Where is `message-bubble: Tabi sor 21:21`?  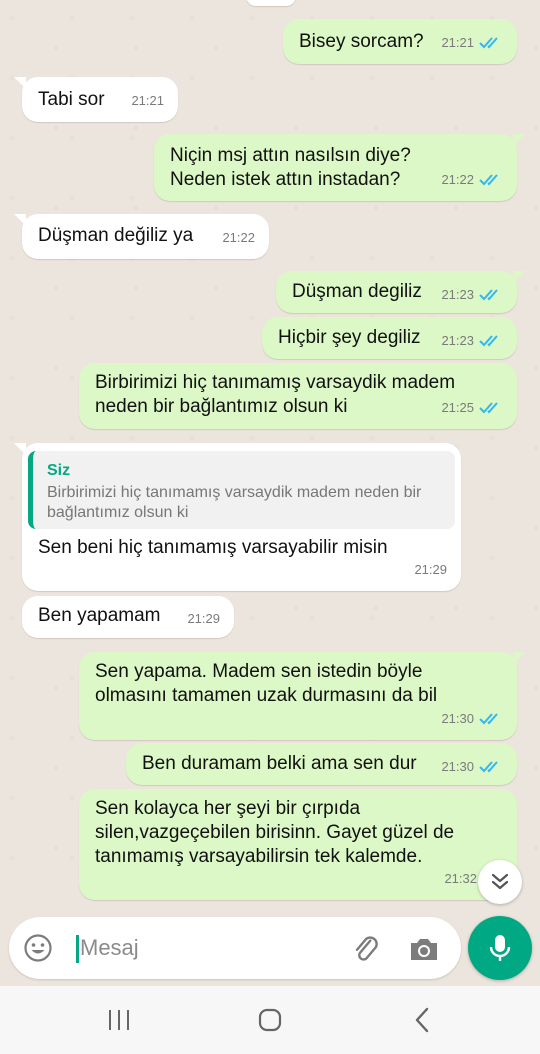 message-bubble: Tabi sor 21:21 is located at coordinates (96, 99).